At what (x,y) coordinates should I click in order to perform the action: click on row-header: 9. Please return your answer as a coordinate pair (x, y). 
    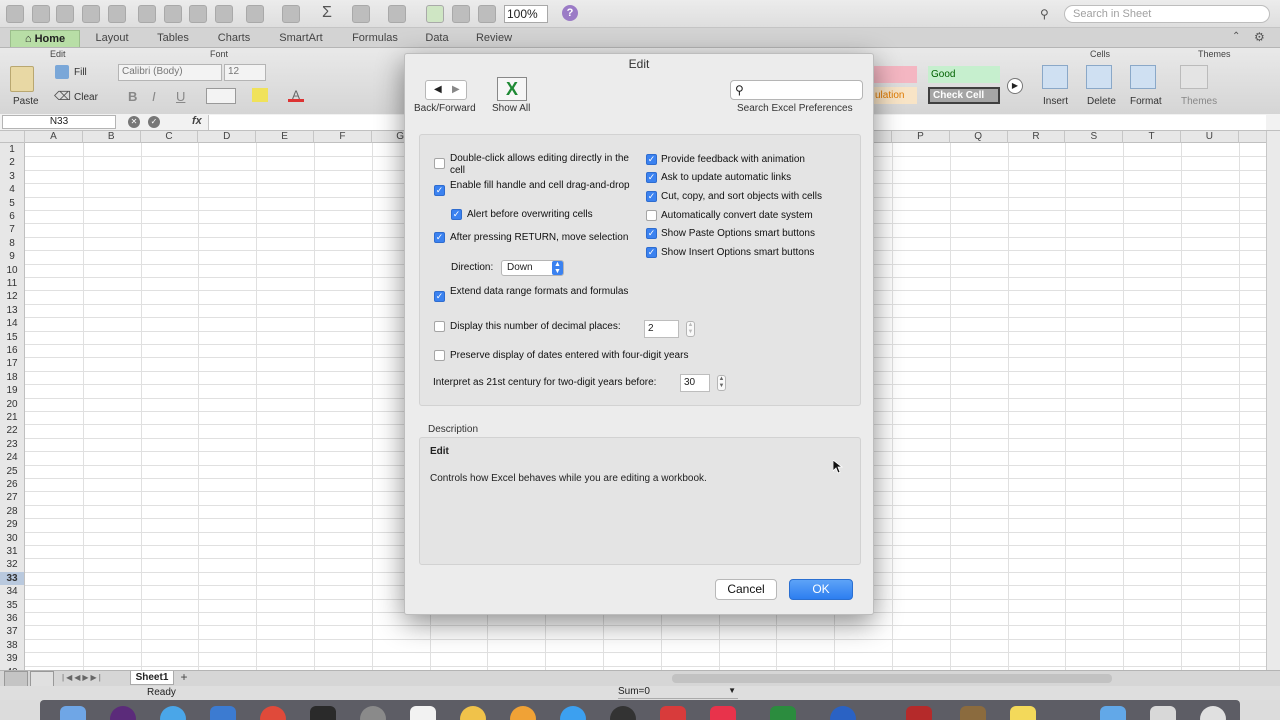
    Looking at the image, I should click on (12, 257).